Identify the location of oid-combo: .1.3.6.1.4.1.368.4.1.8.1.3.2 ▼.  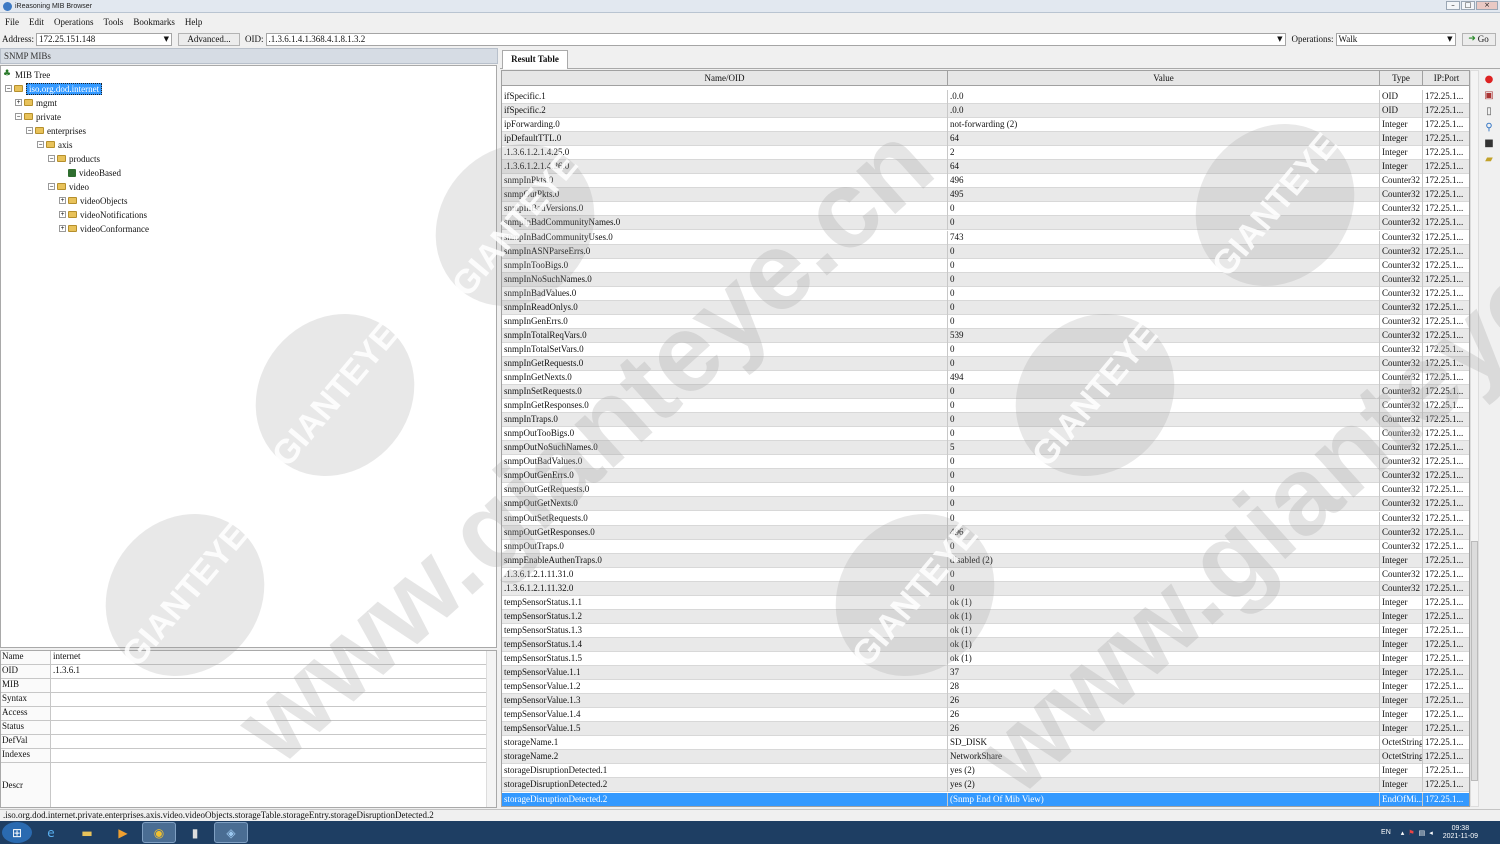
(775, 39).